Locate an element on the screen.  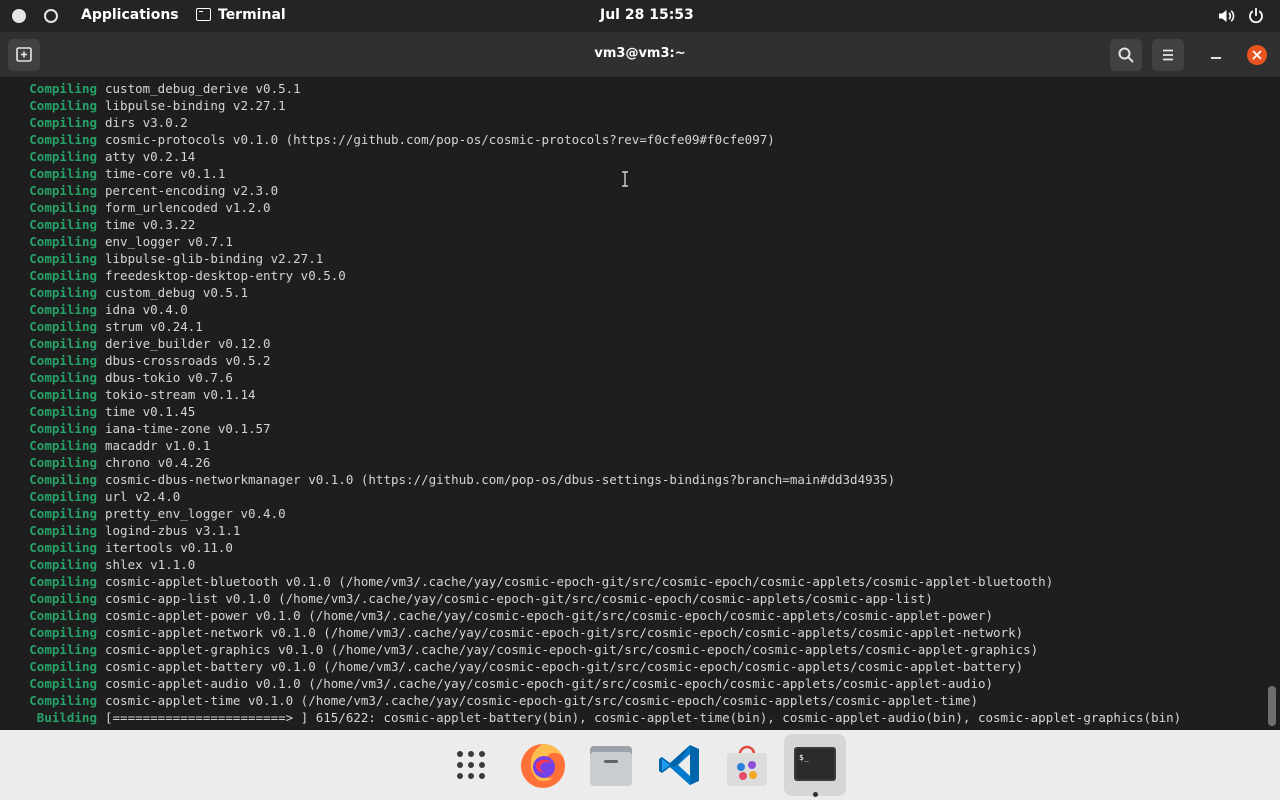
workspace-ring-icon is located at coordinates (51, 16).